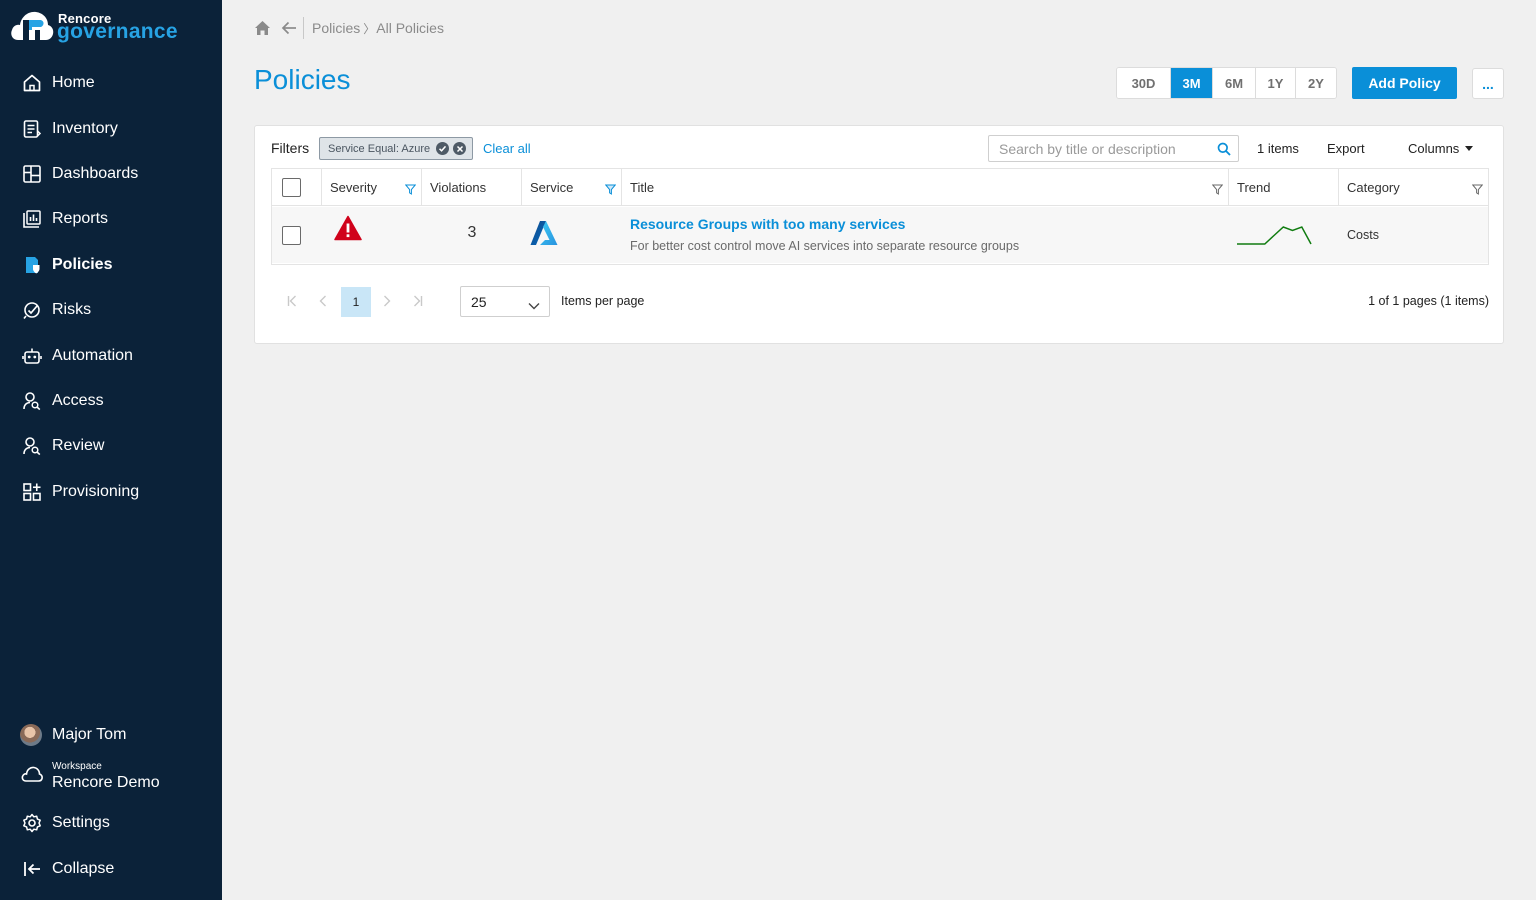 Image resolution: width=1536 pixels, height=900 pixels. What do you see at coordinates (111, 492) in the screenshot?
I see `sidebar-item-provisioning: Provisioning` at bounding box center [111, 492].